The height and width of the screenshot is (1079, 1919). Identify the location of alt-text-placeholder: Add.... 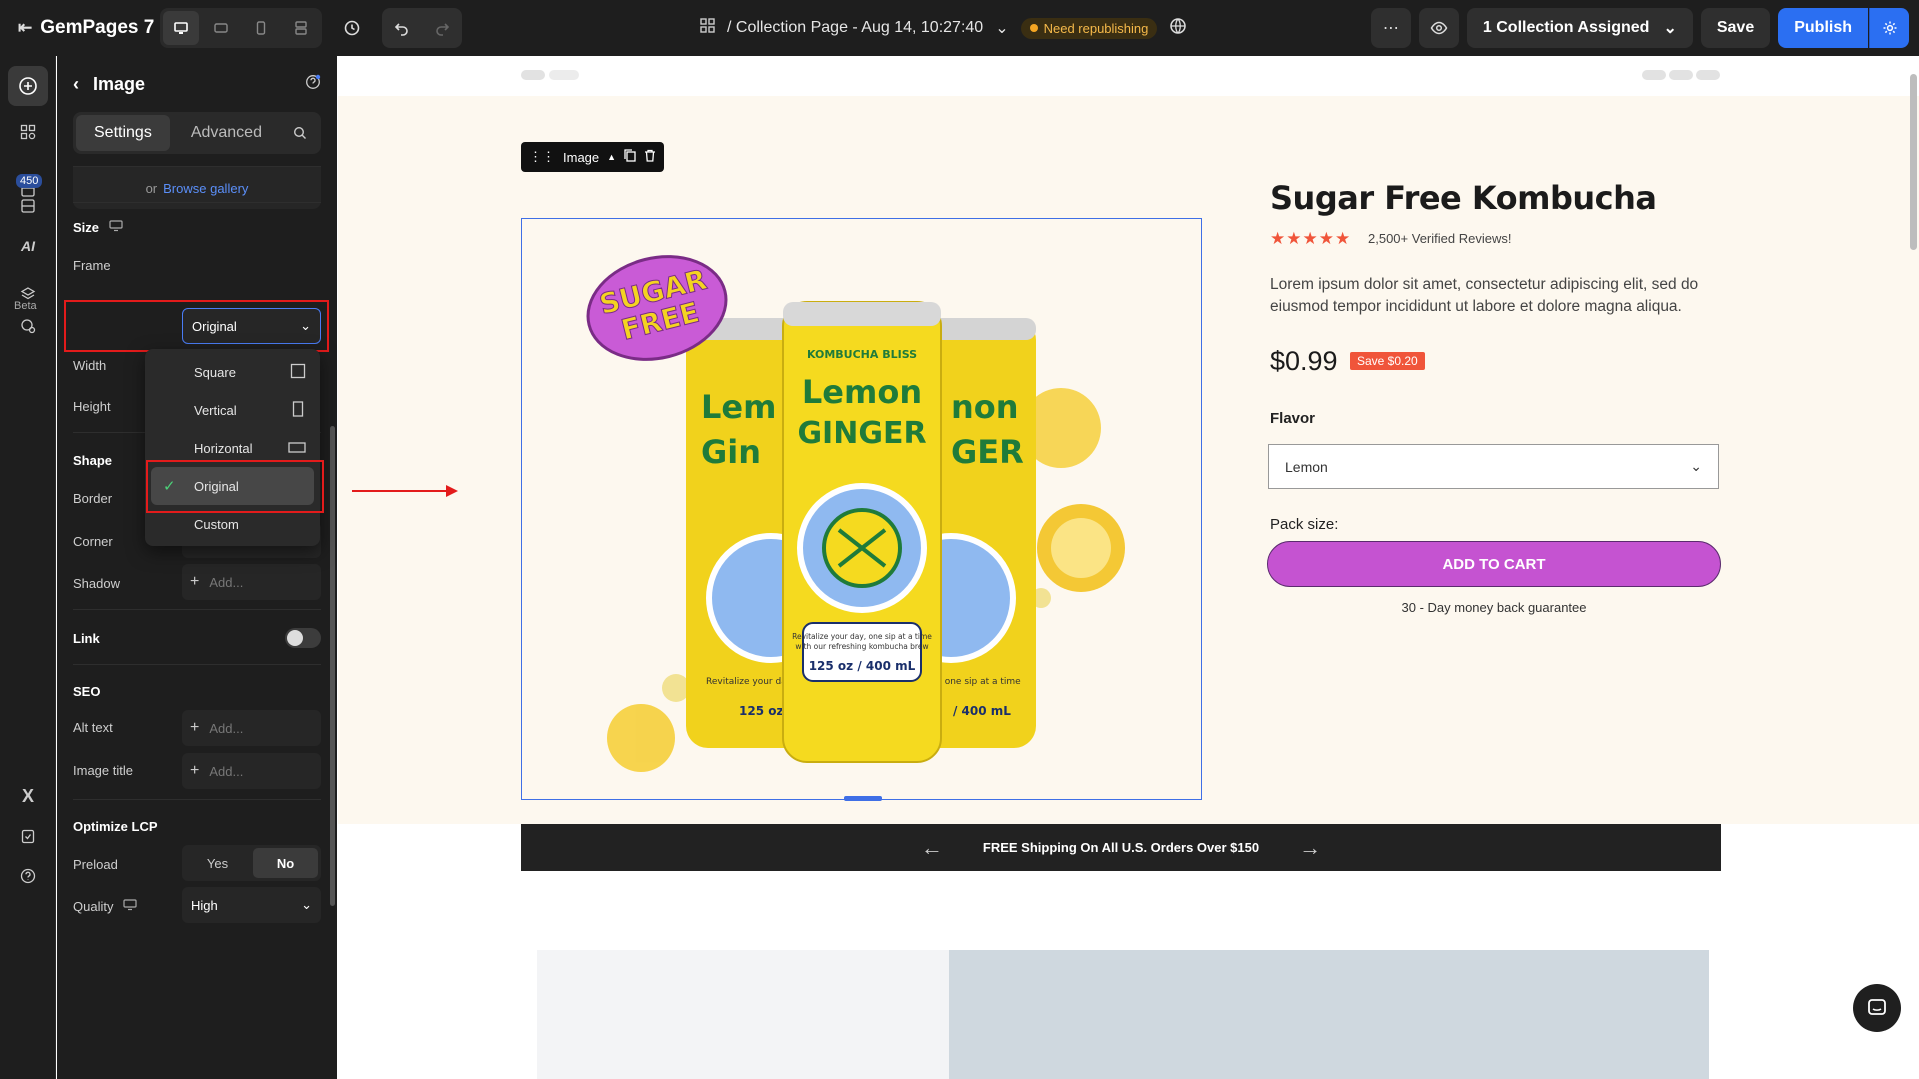
(226, 728).